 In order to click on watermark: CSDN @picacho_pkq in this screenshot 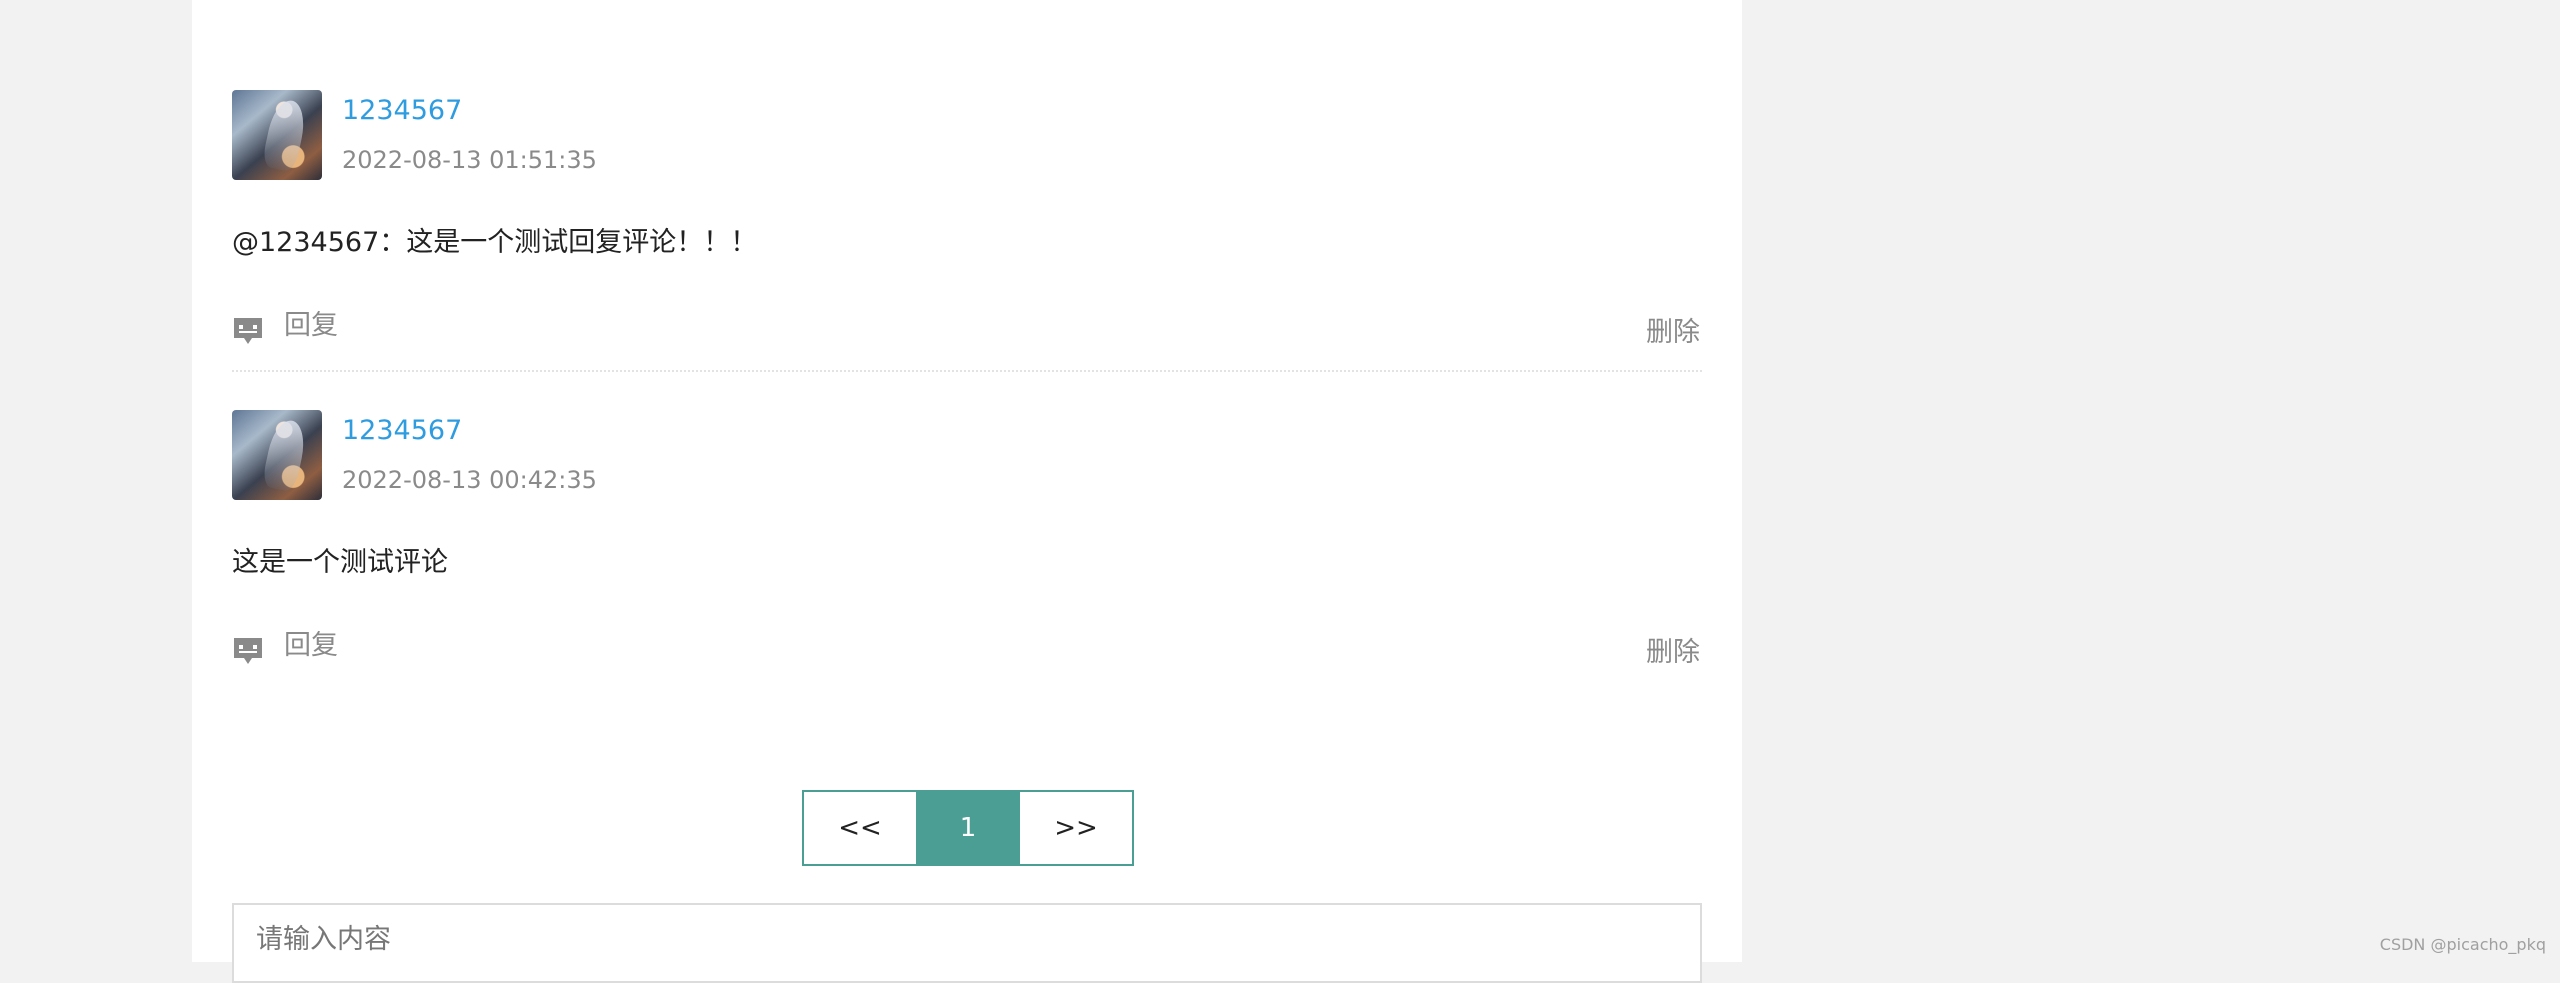, I will do `click(2462, 944)`.